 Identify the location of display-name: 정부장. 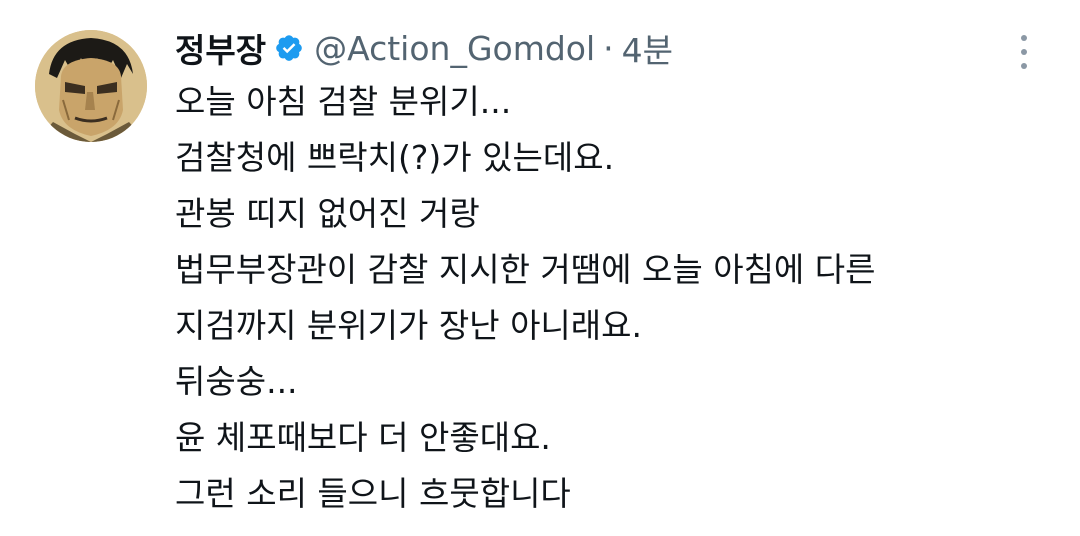
(220, 48).